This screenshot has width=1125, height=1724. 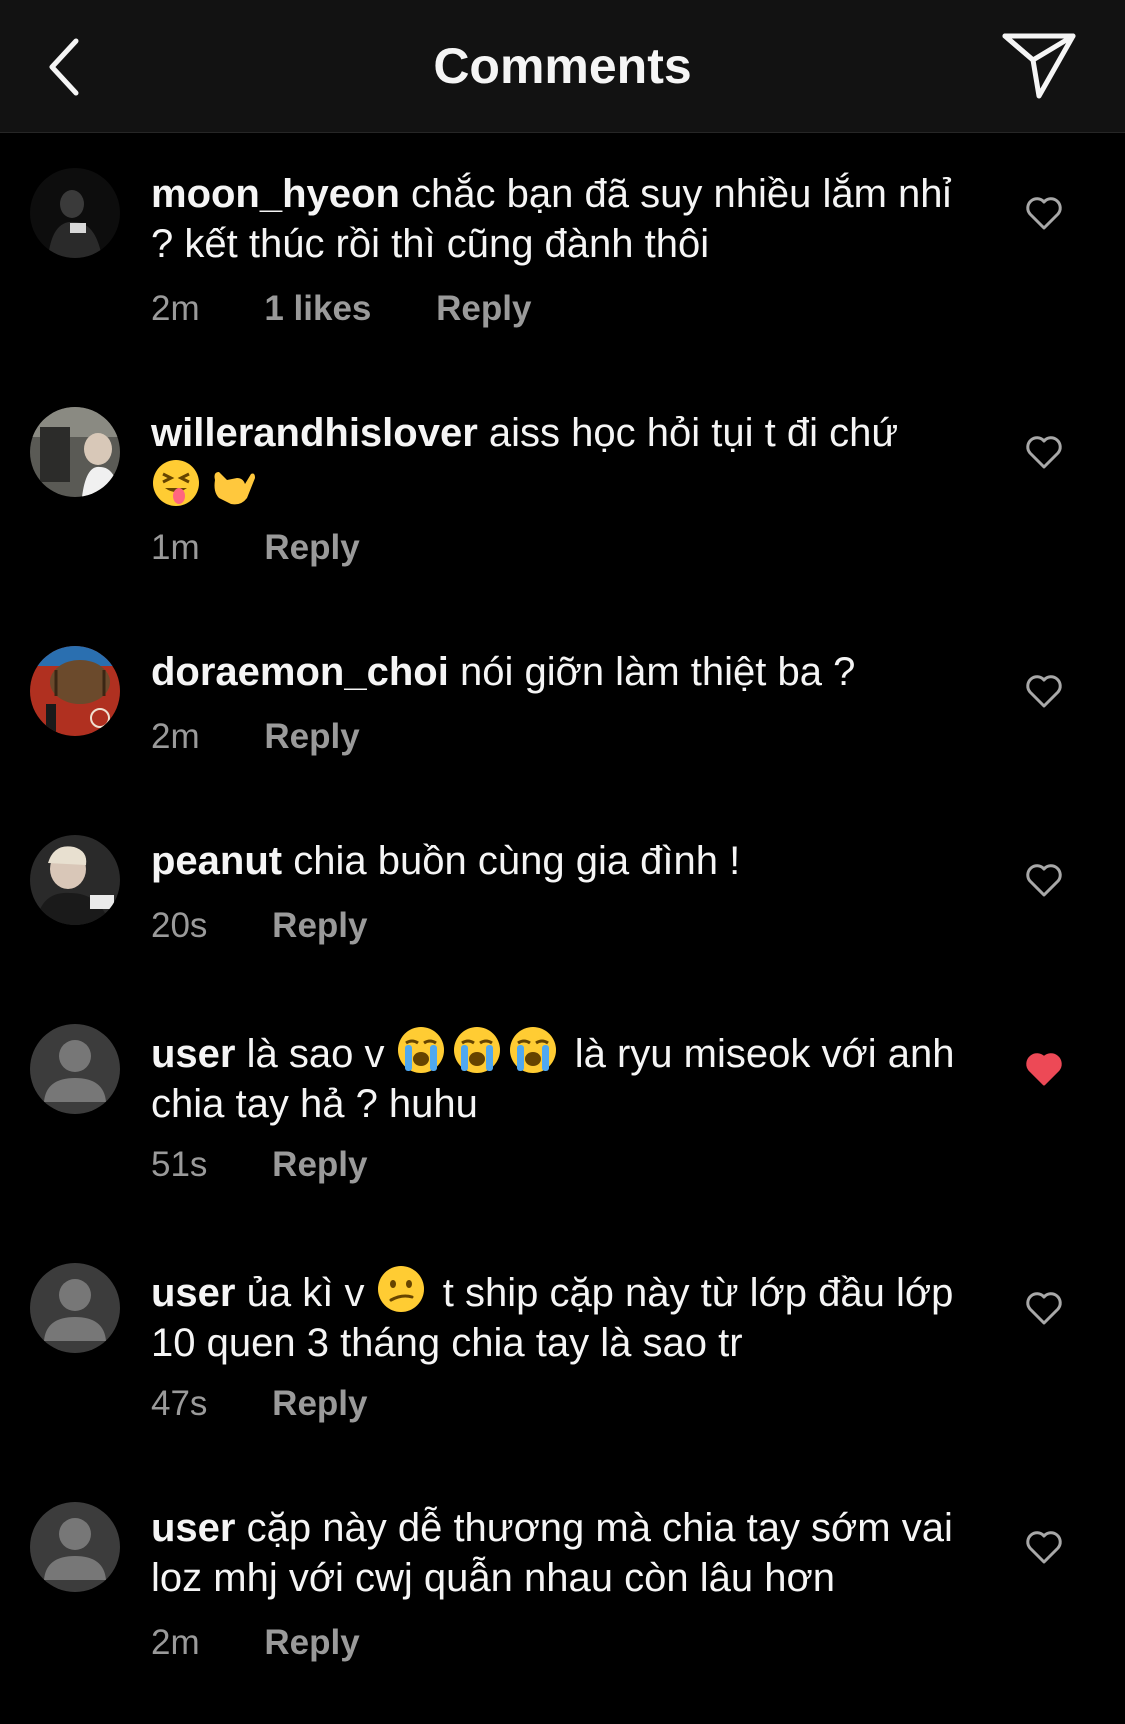 I want to click on comment-text: doraemon_choi nói giỡn làm thiệt ba ?, so click(x=558, y=672).